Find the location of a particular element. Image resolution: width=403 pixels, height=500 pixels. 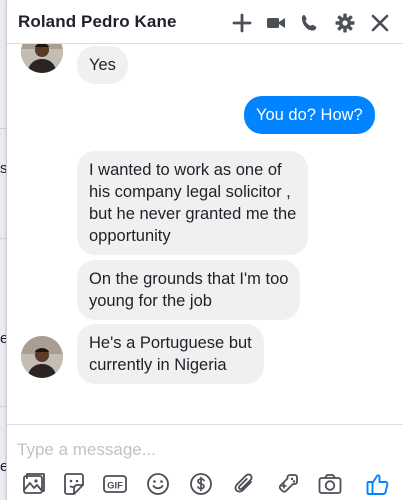

gif-label: GIF is located at coordinates (115, 485).